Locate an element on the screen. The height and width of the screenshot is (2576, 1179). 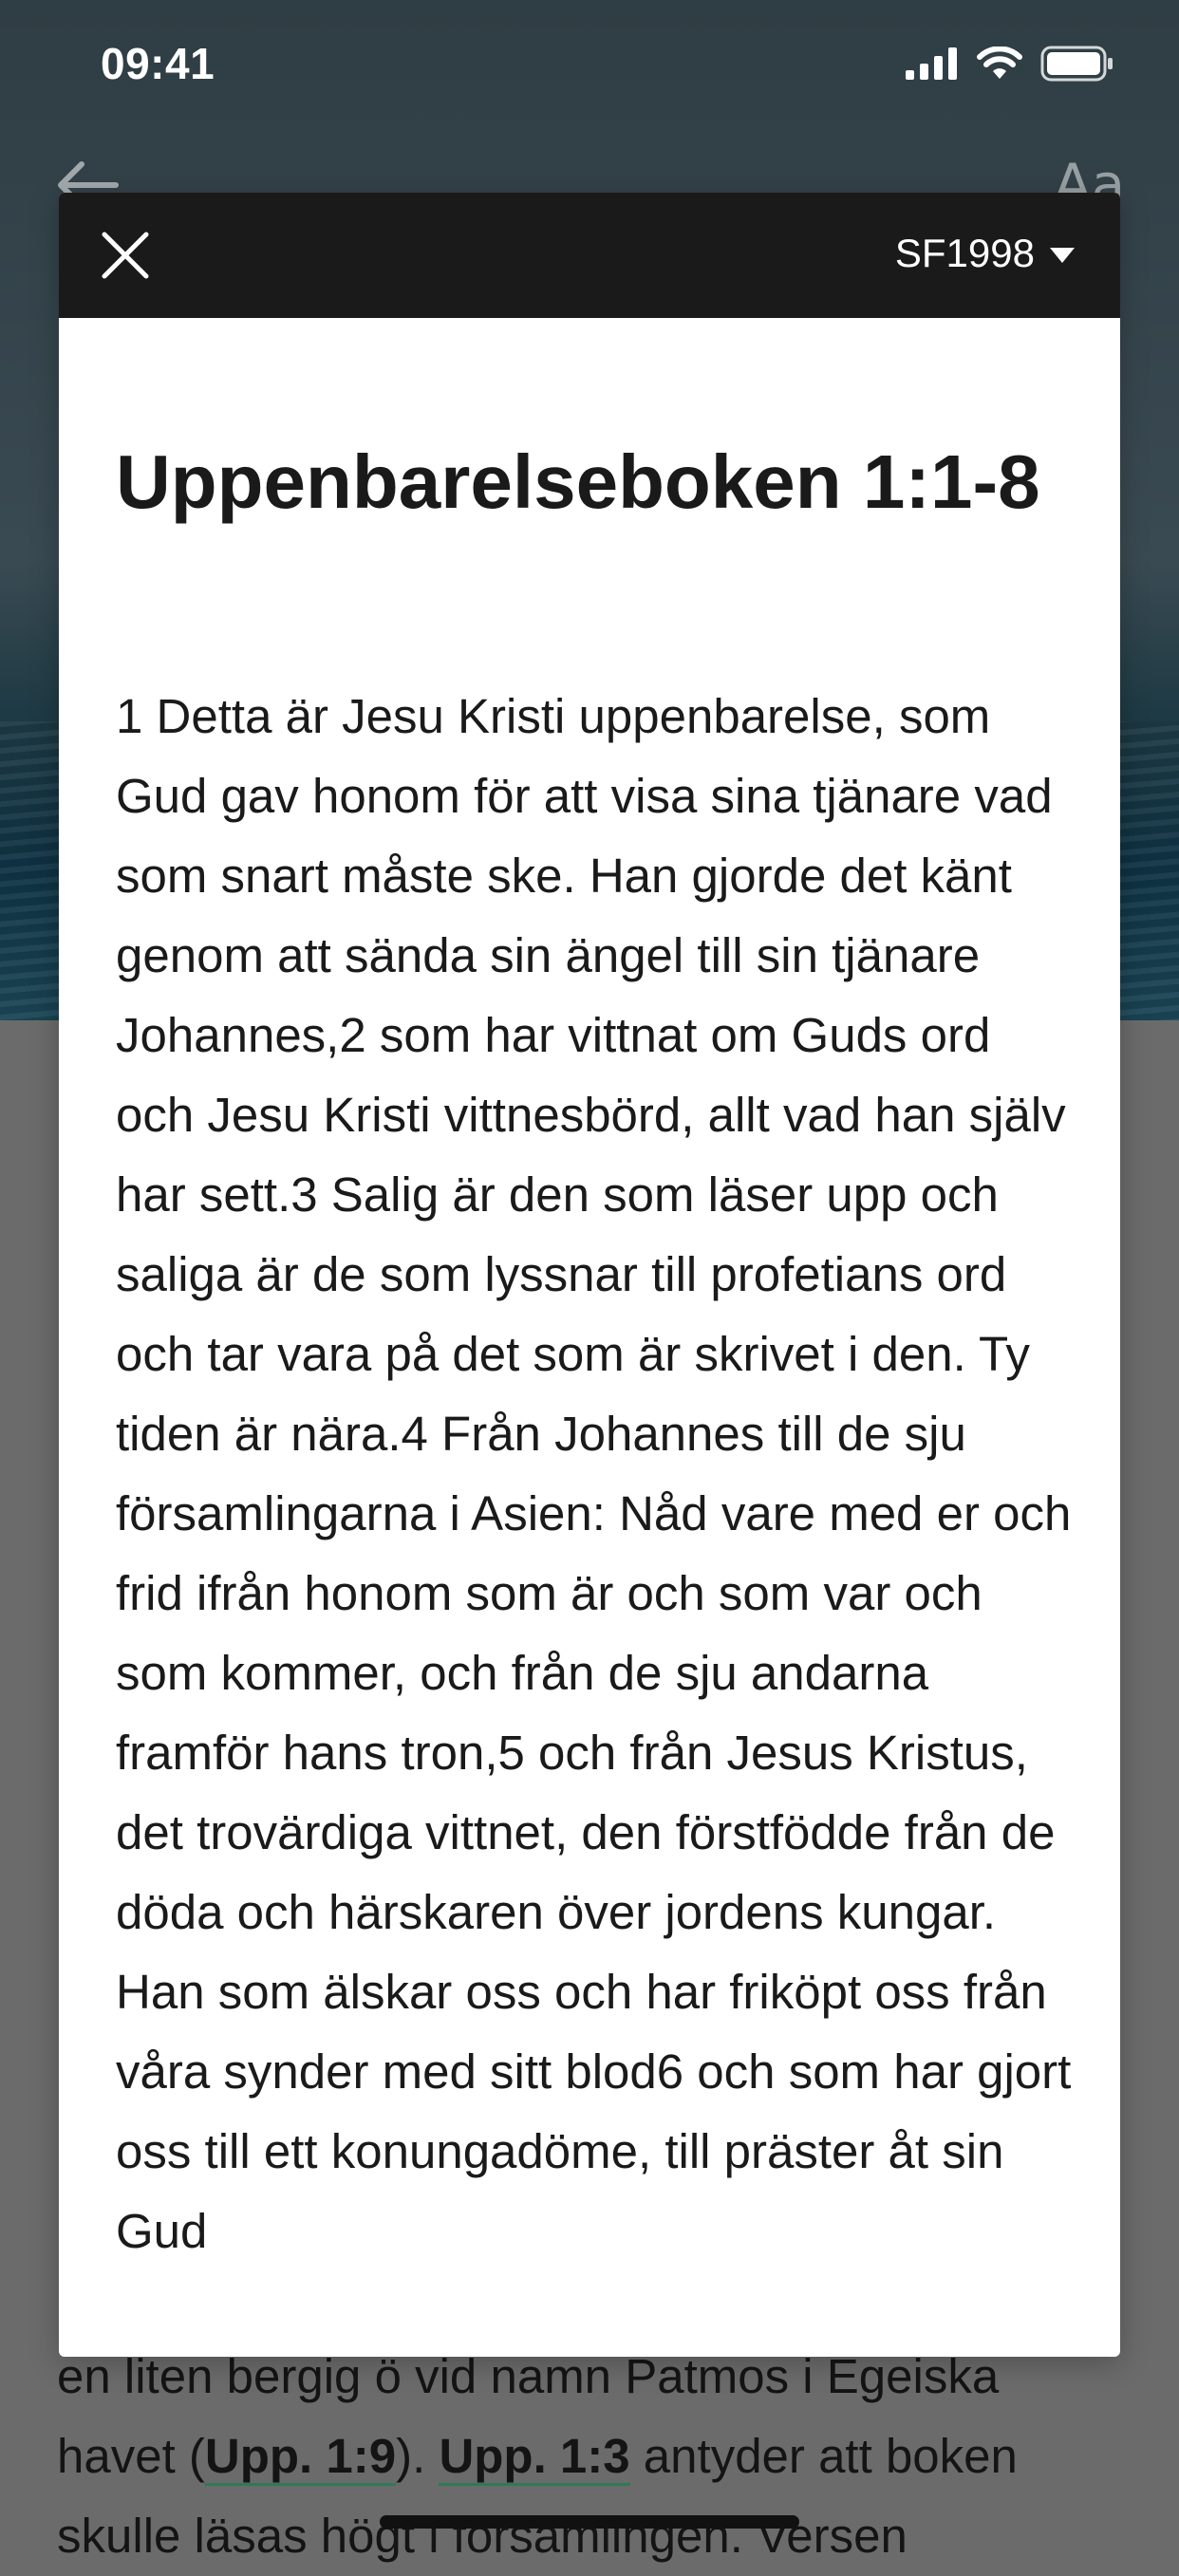
bible-version-dropdown: SF1998 is located at coordinates (985, 254).